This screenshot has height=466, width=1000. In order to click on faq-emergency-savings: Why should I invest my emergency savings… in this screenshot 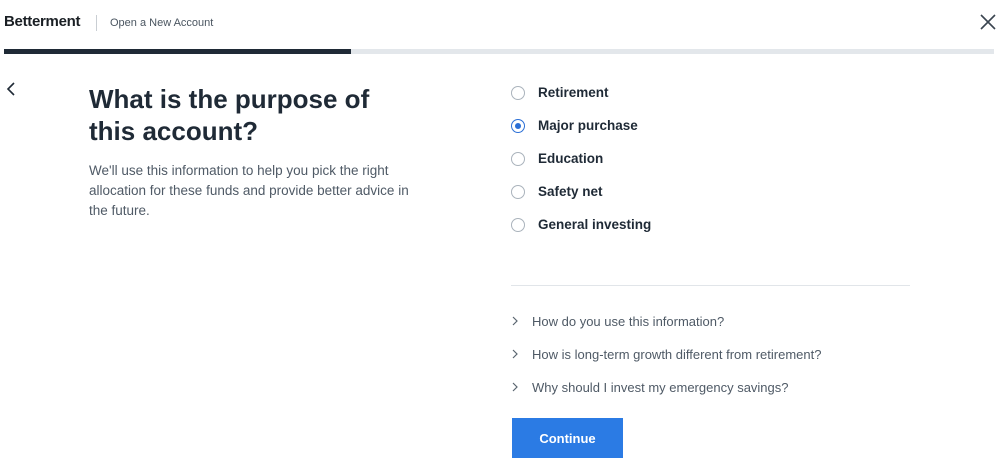, I will do `click(650, 387)`.